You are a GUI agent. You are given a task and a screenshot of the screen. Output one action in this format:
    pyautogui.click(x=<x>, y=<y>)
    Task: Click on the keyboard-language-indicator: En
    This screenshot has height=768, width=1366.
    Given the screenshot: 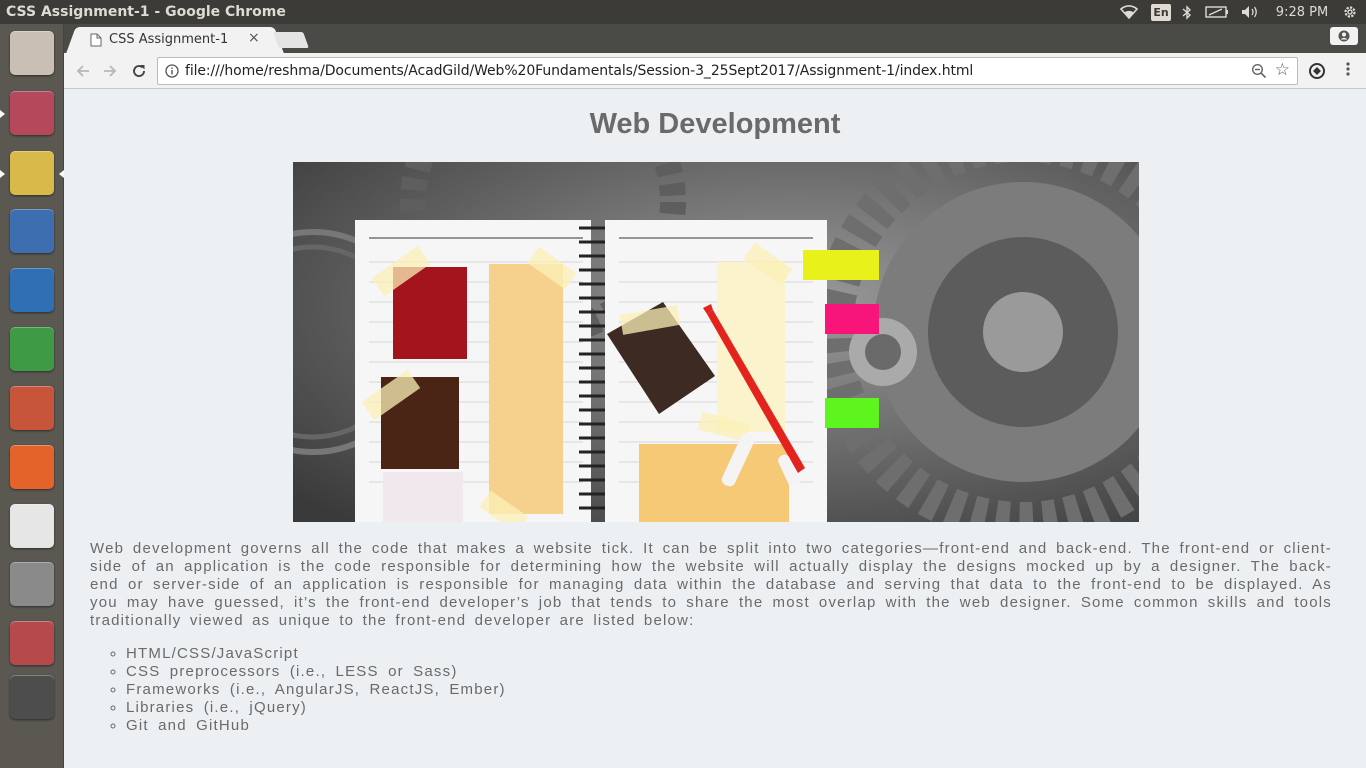 What is the action you would take?
    pyautogui.click(x=1161, y=12)
    